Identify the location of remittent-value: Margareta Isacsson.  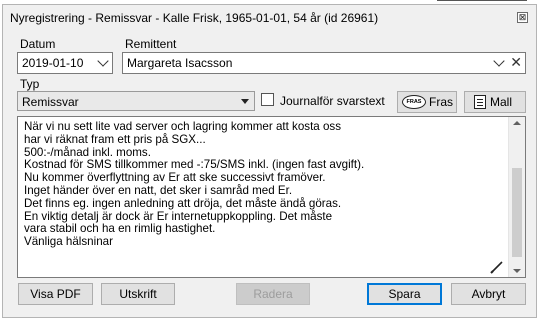
(179, 63).